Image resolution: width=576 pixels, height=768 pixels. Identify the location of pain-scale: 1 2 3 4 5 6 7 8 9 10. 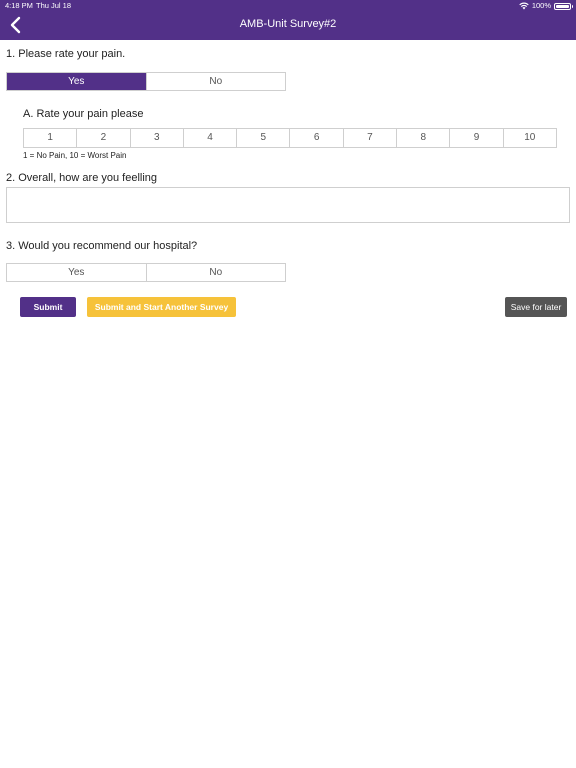
(290, 138).